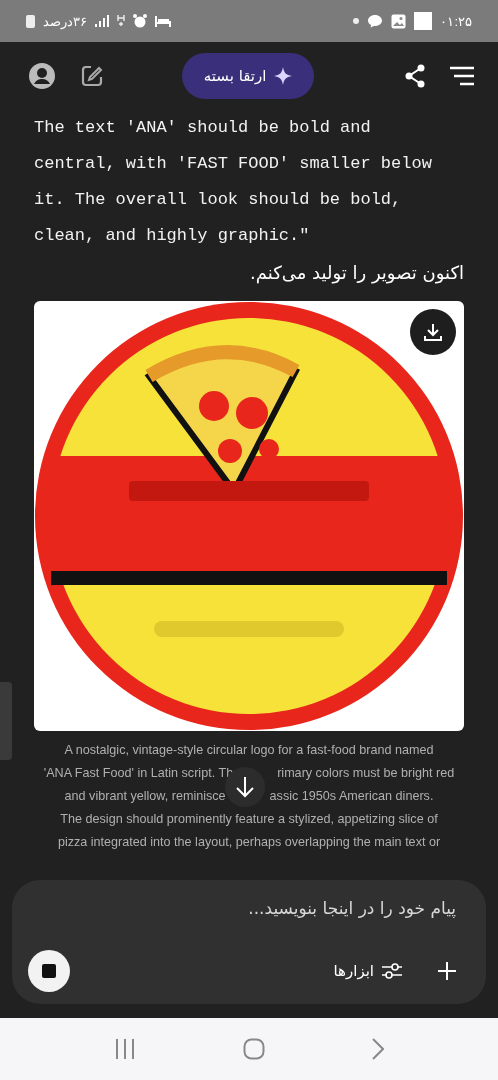 This screenshot has height=1080, width=498. Describe the element at coordinates (375, 21) in the screenshot. I see `chat-bubble-icon` at that location.